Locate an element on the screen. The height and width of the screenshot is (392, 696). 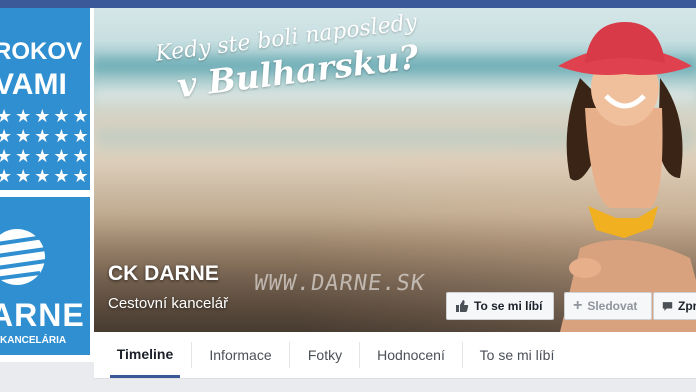
stars-rating-graphic: ★★★★★ ★★★★★ ★★★★★ ★★★★★ is located at coordinates (45, 146).